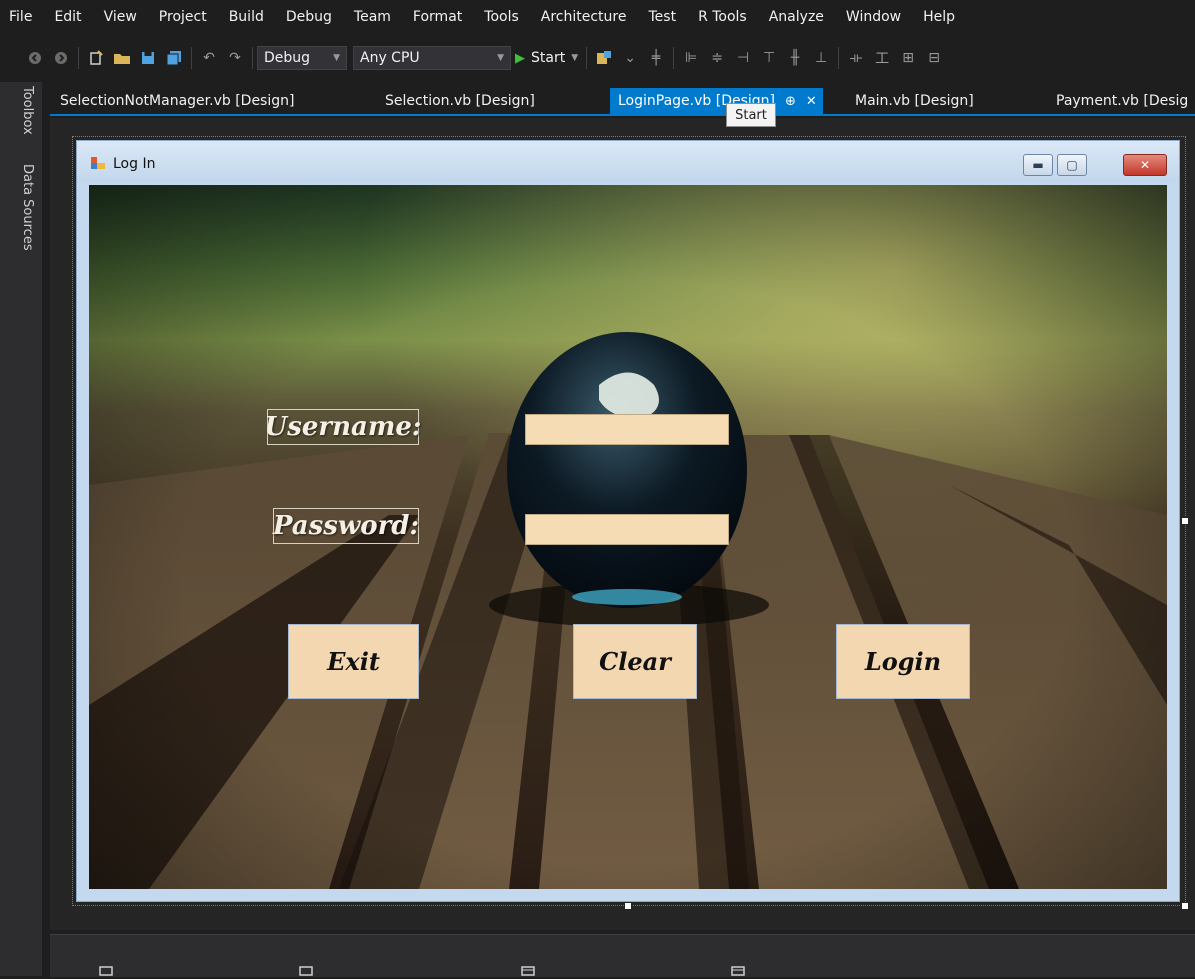  I want to click on tab-label: Selection.vb [Design], so click(460, 101).